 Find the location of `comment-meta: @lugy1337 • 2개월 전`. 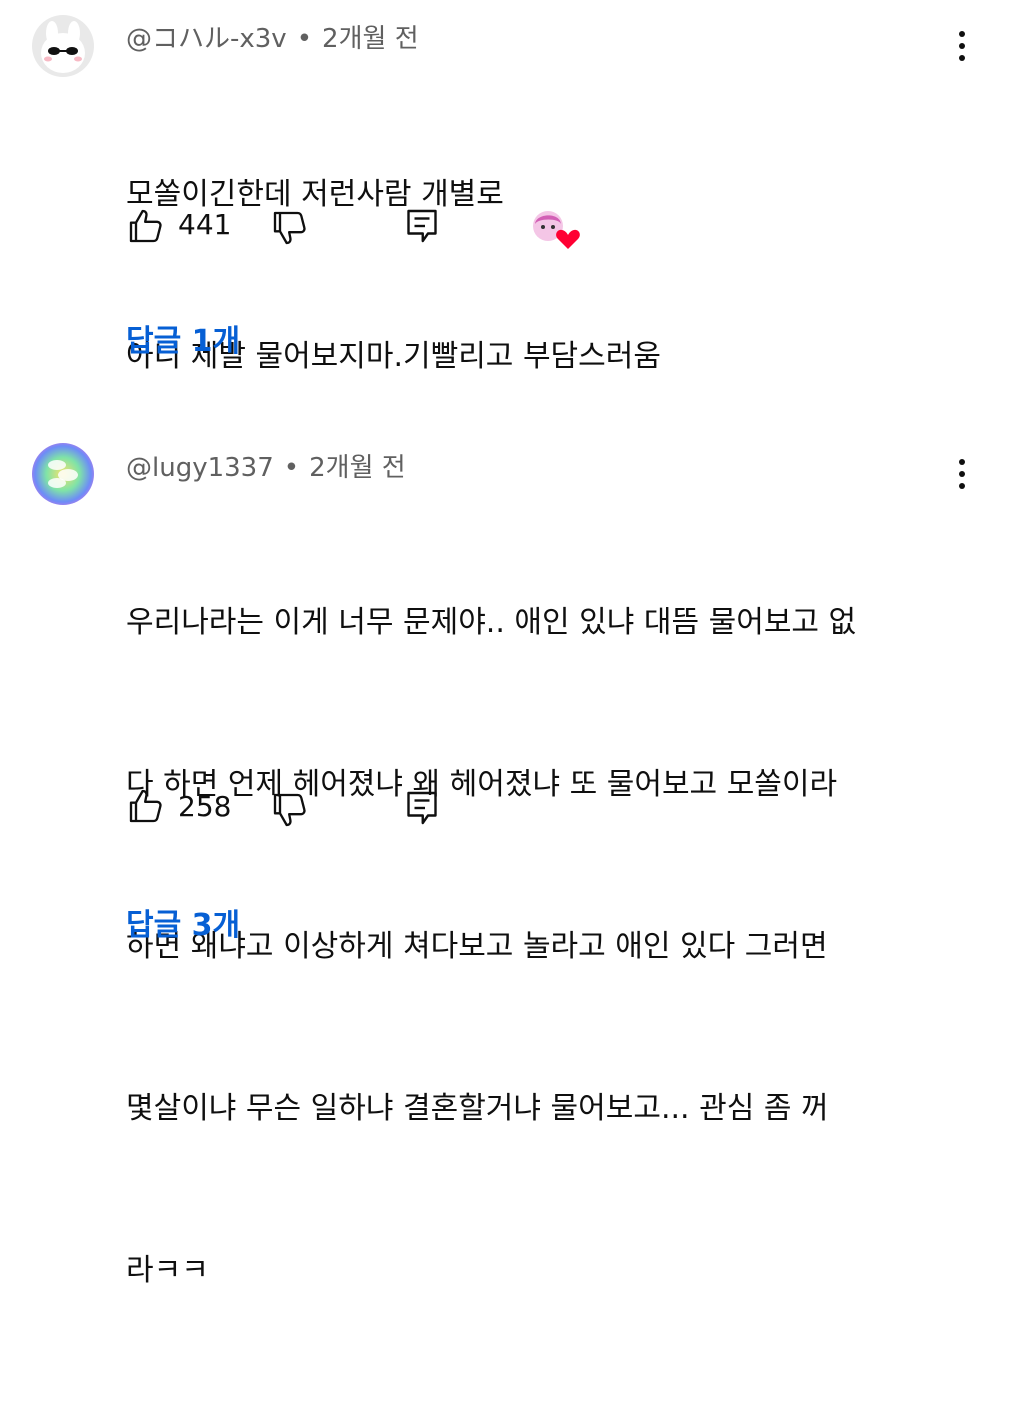

comment-meta: @lugy1337 • 2개월 전 is located at coordinates (266, 465).